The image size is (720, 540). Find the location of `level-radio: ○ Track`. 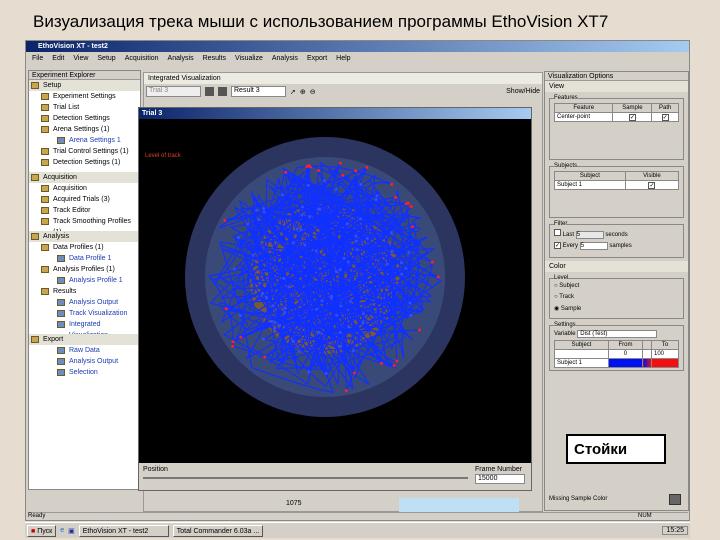

level-radio: ○ Track is located at coordinates (616, 299).